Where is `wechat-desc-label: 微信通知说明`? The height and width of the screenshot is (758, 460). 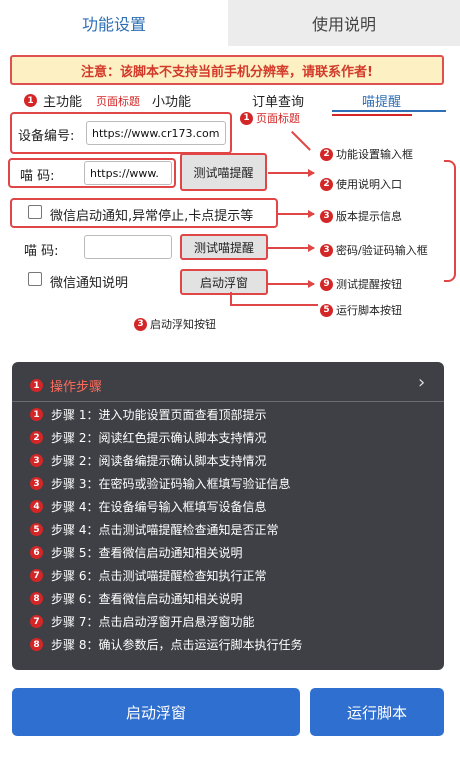 wechat-desc-label: 微信通知说明 is located at coordinates (89, 283).